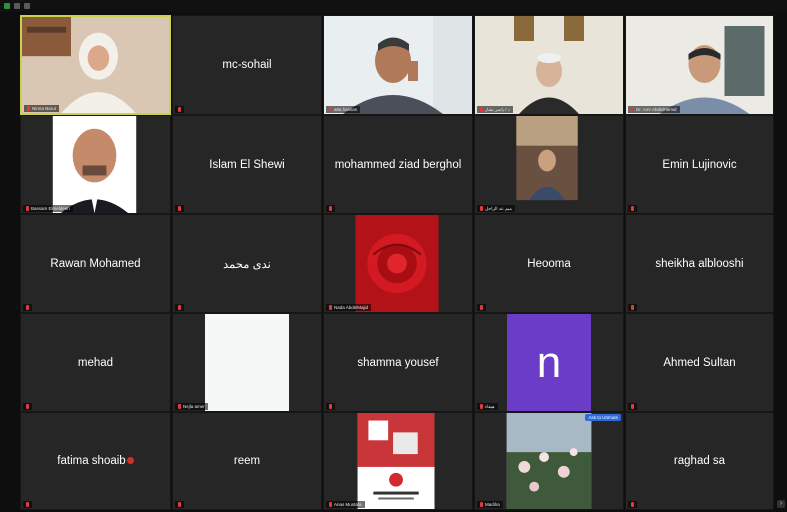 The width and height of the screenshot is (787, 512). I want to click on participant-tile: Anas Mustafa, so click(398, 461).